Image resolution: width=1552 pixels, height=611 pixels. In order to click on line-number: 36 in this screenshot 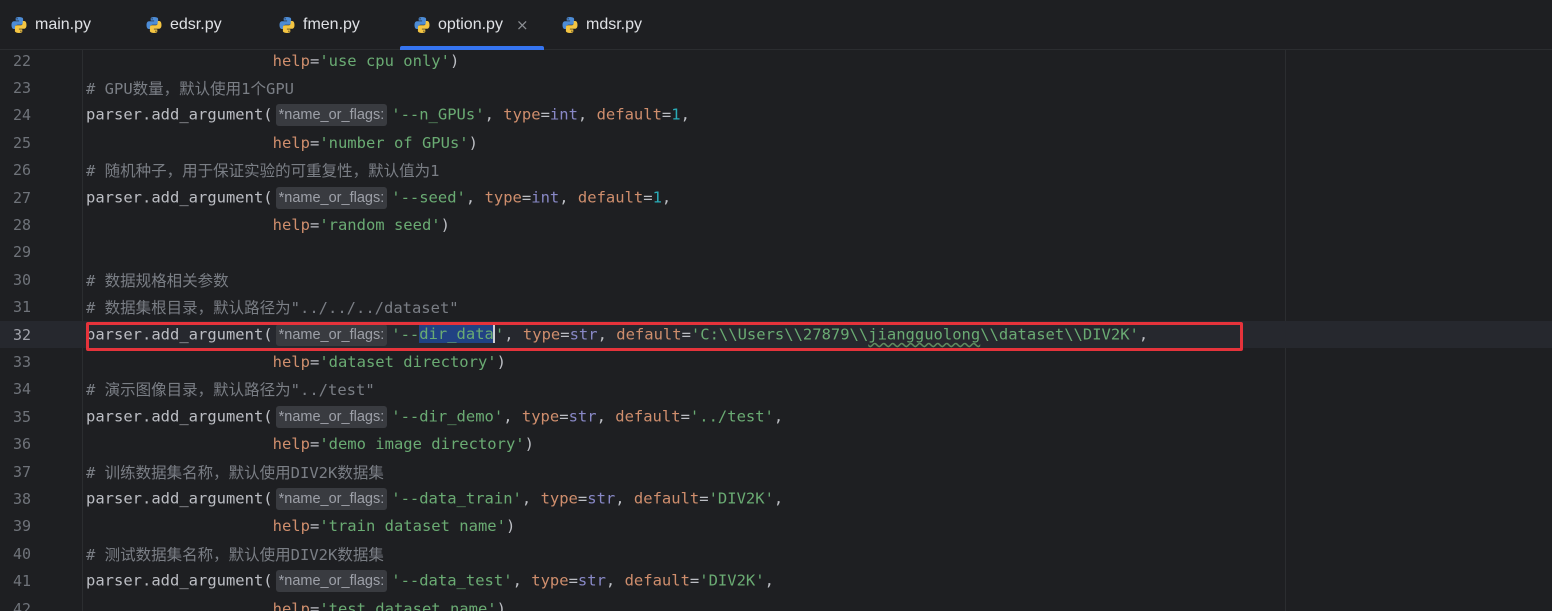, I will do `click(21, 444)`.